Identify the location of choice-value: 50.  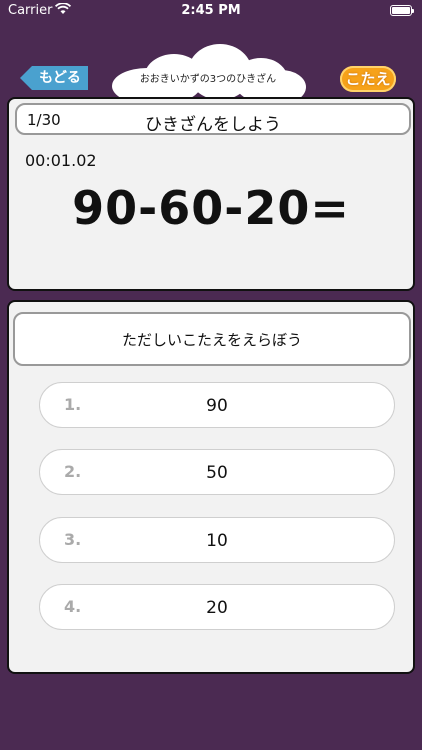
(217, 473).